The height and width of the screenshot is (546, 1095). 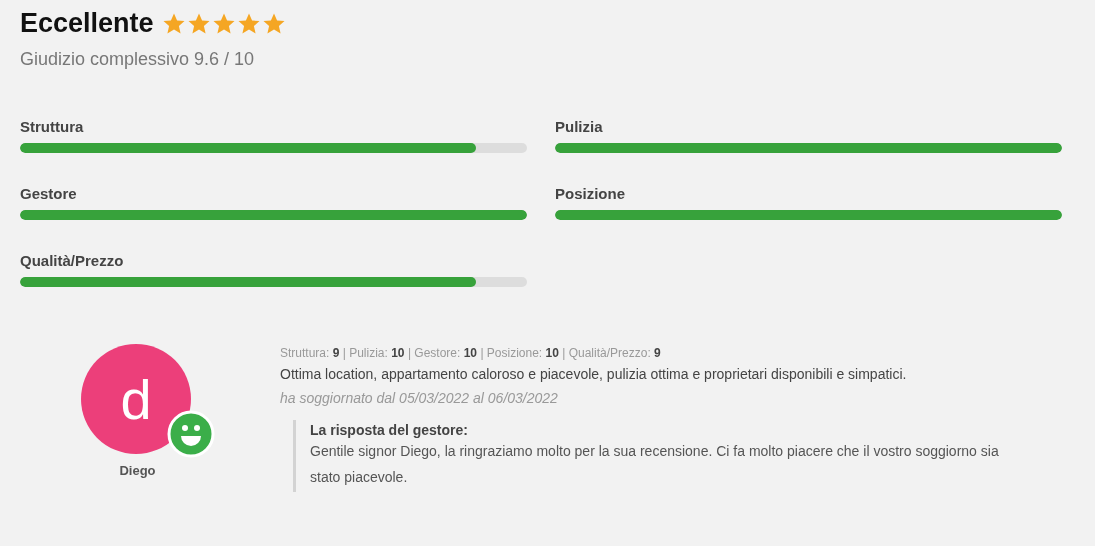 What do you see at coordinates (471, 353) in the screenshot?
I see `review-scores: Struttura: 9 | Pulizia: 10 | Gestore: 10 | Posizione: 10 | Qualità/Prezzo: 9` at bounding box center [471, 353].